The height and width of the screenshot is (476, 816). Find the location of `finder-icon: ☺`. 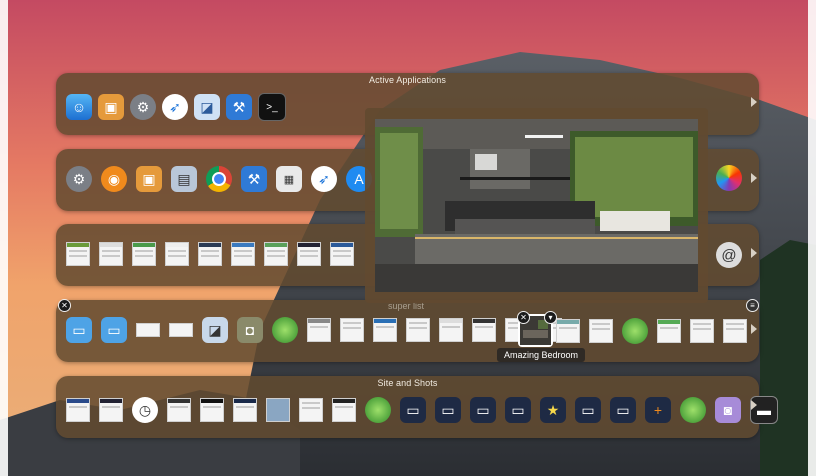

finder-icon: ☺ is located at coordinates (79, 107).